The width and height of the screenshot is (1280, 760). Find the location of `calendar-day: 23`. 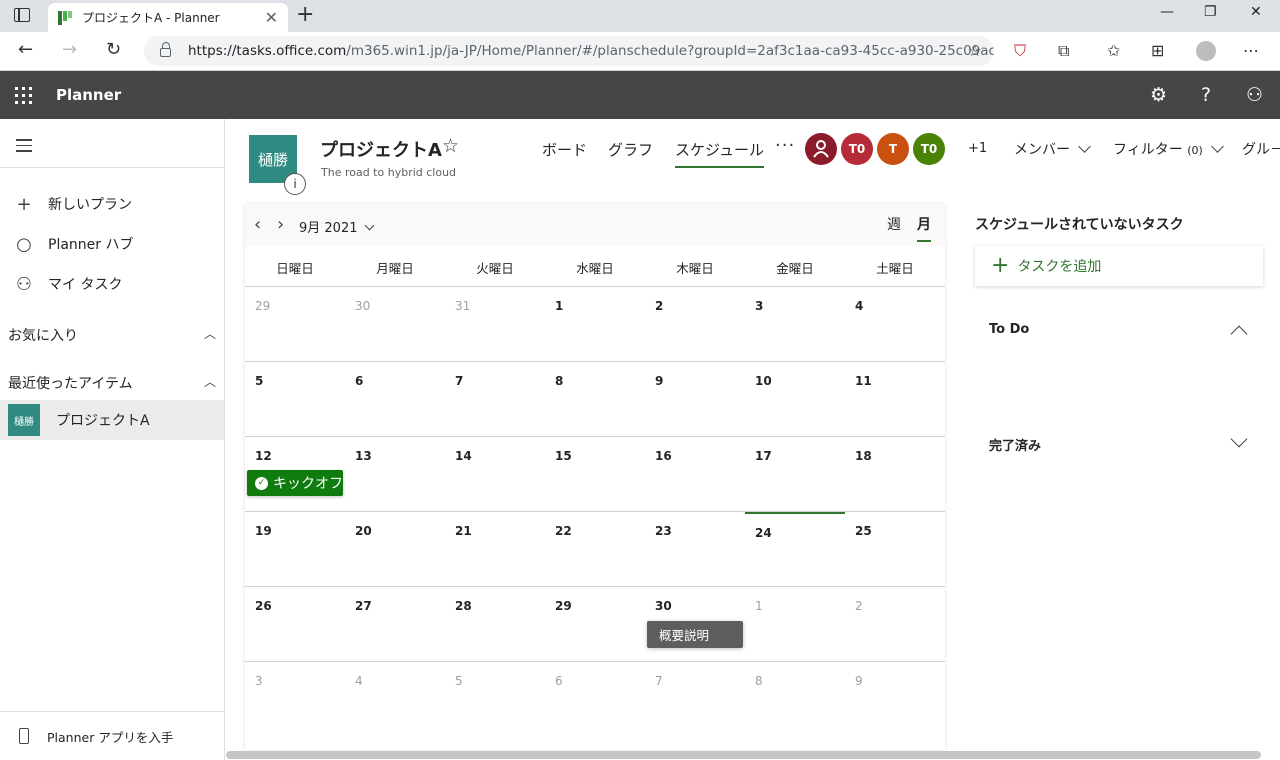

calendar-day: 23 is located at coordinates (663, 531).